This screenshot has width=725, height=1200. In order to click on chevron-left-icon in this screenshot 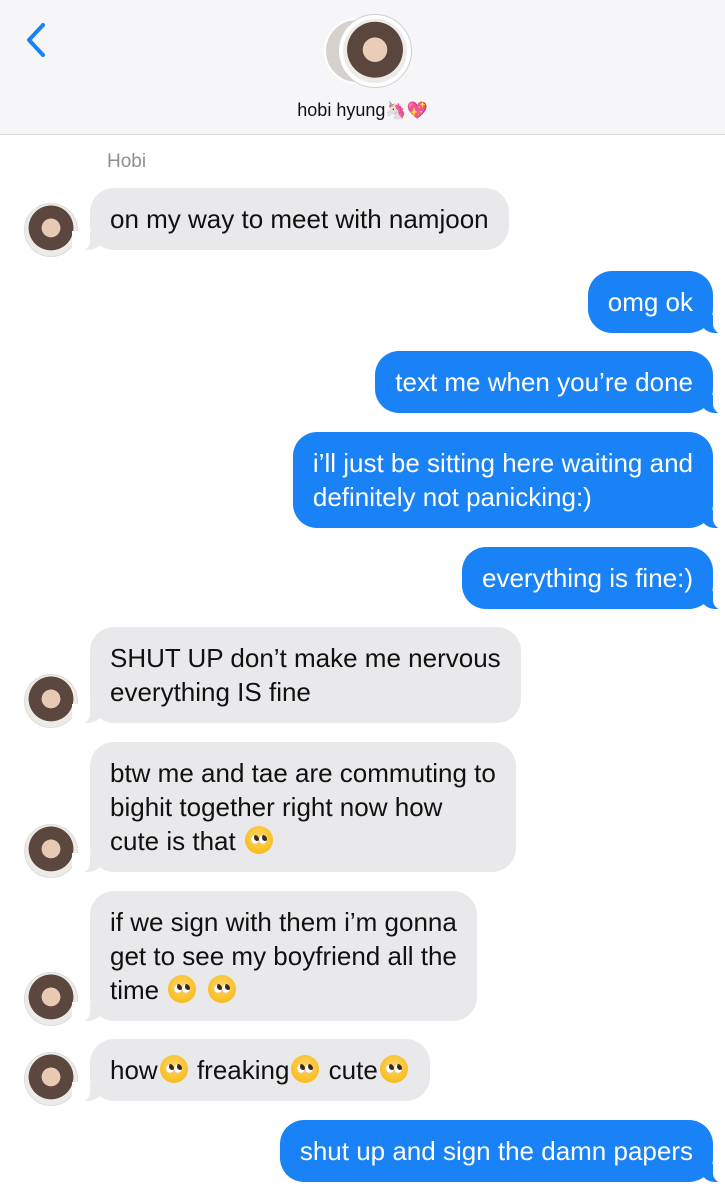, I will do `click(36, 40)`.